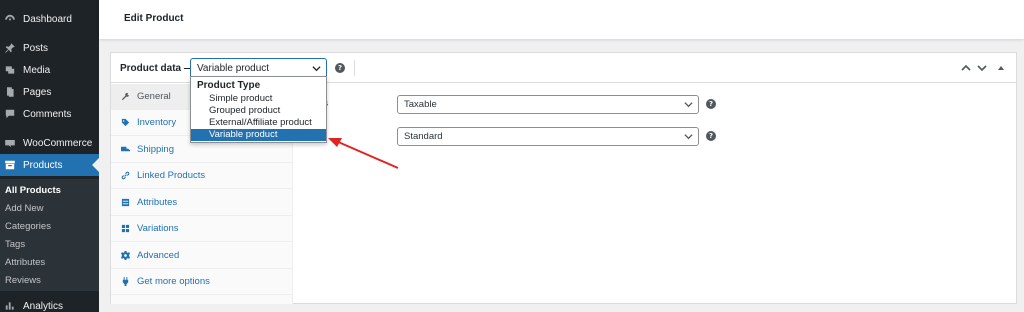 The height and width of the screenshot is (312, 1024). Describe the element at coordinates (125, 97) in the screenshot. I see `wrench-icon` at that location.